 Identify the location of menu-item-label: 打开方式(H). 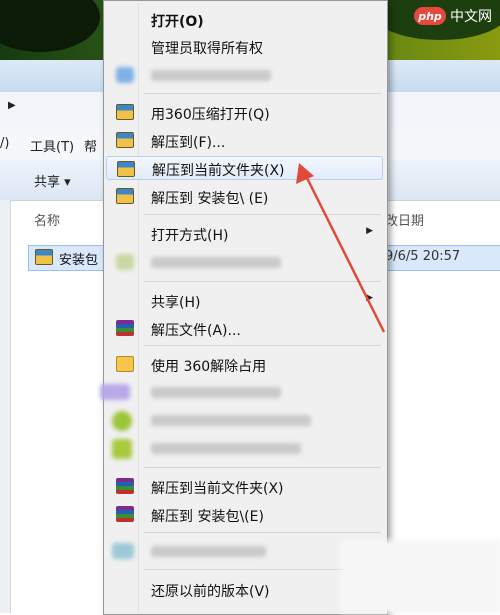
(190, 236).